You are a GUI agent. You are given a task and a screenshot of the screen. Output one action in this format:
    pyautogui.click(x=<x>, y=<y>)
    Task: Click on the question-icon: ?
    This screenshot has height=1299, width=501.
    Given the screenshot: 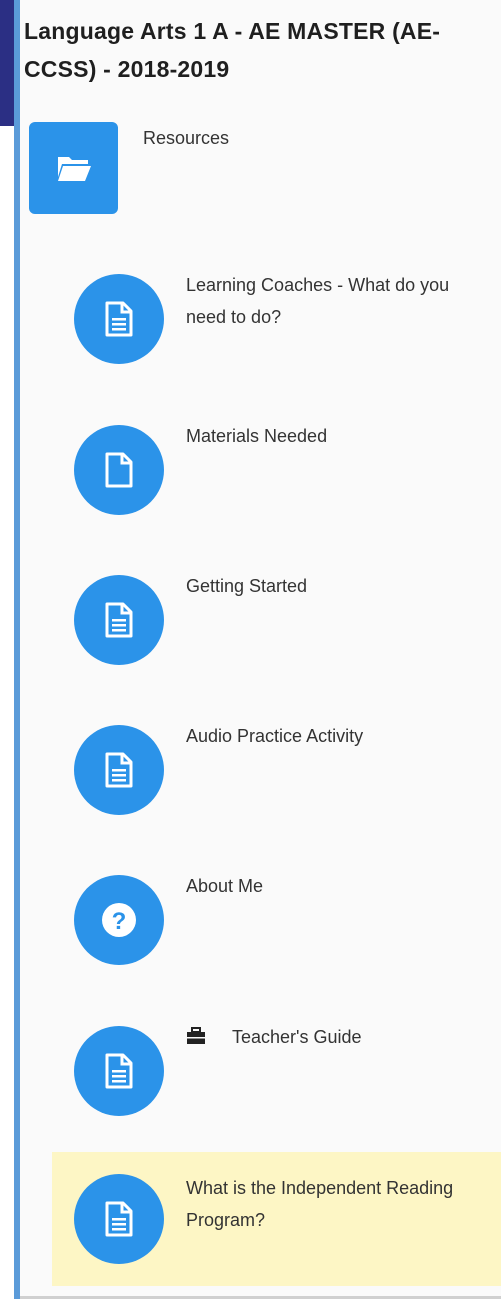 What is the action you would take?
    pyautogui.click(x=119, y=920)
    